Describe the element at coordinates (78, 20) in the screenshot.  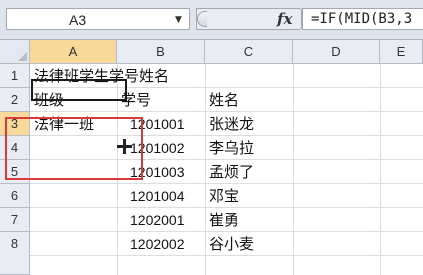
I see `name-box-value: A3` at that location.